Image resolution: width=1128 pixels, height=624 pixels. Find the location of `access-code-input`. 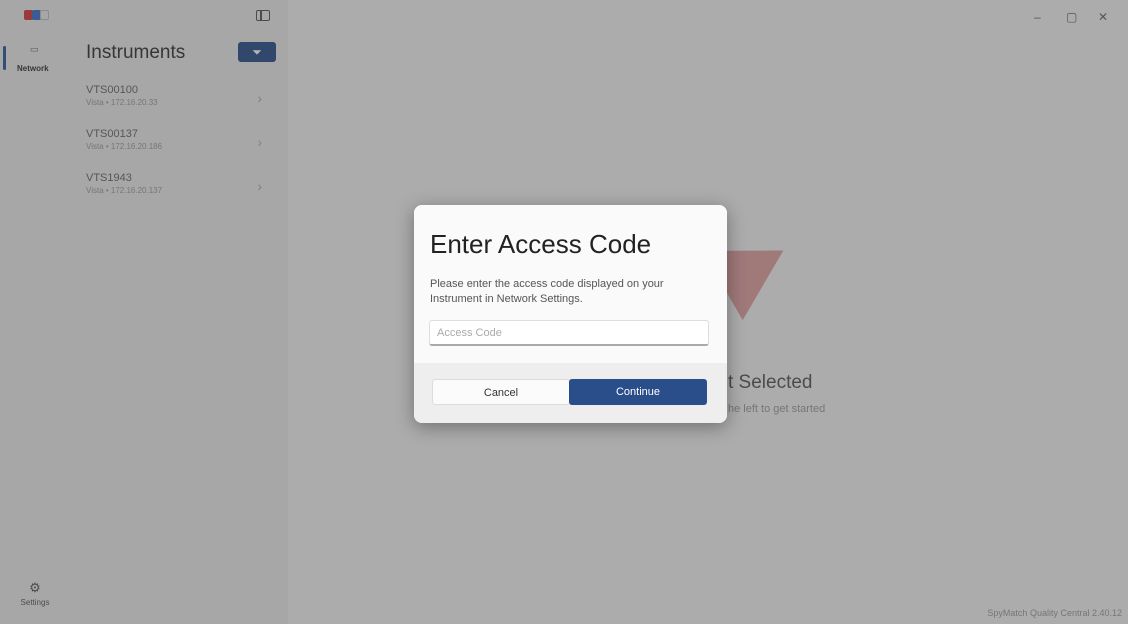

access-code-input is located at coordinates (569, 333).